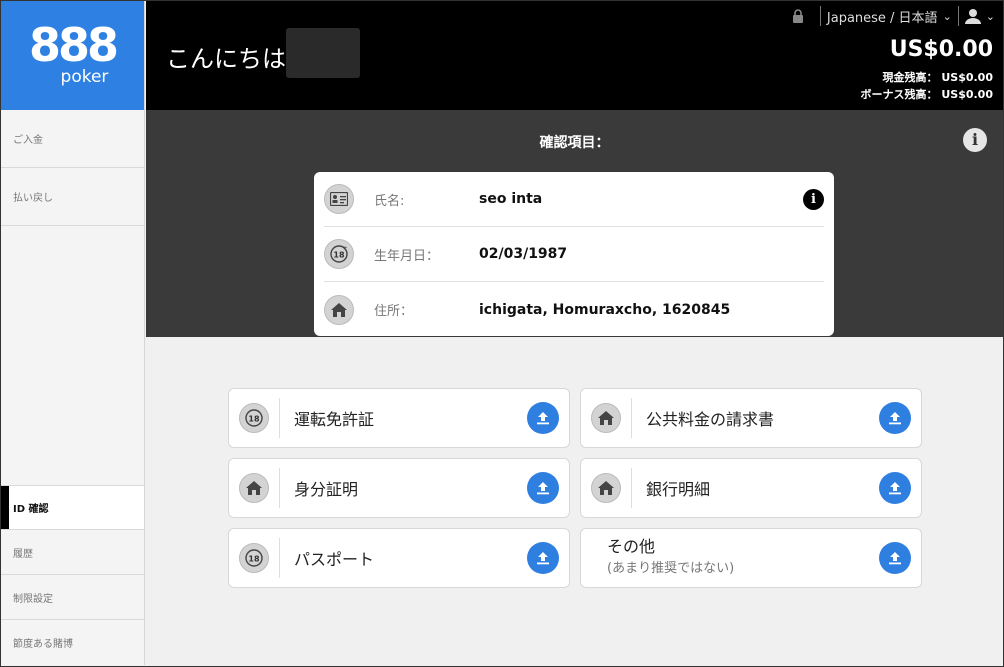  I want to click on top-bar: Japanese / 日本語 ⌄ ⌄, so click(893, 16).